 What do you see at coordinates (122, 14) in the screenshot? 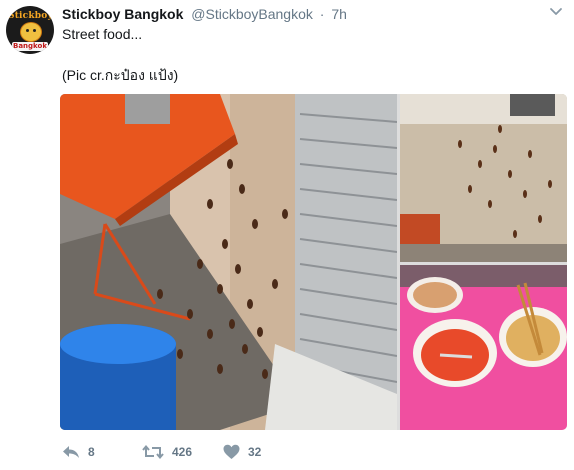
I see `display-name: Stickboy Bangkok` at bounding box center [122, 14].